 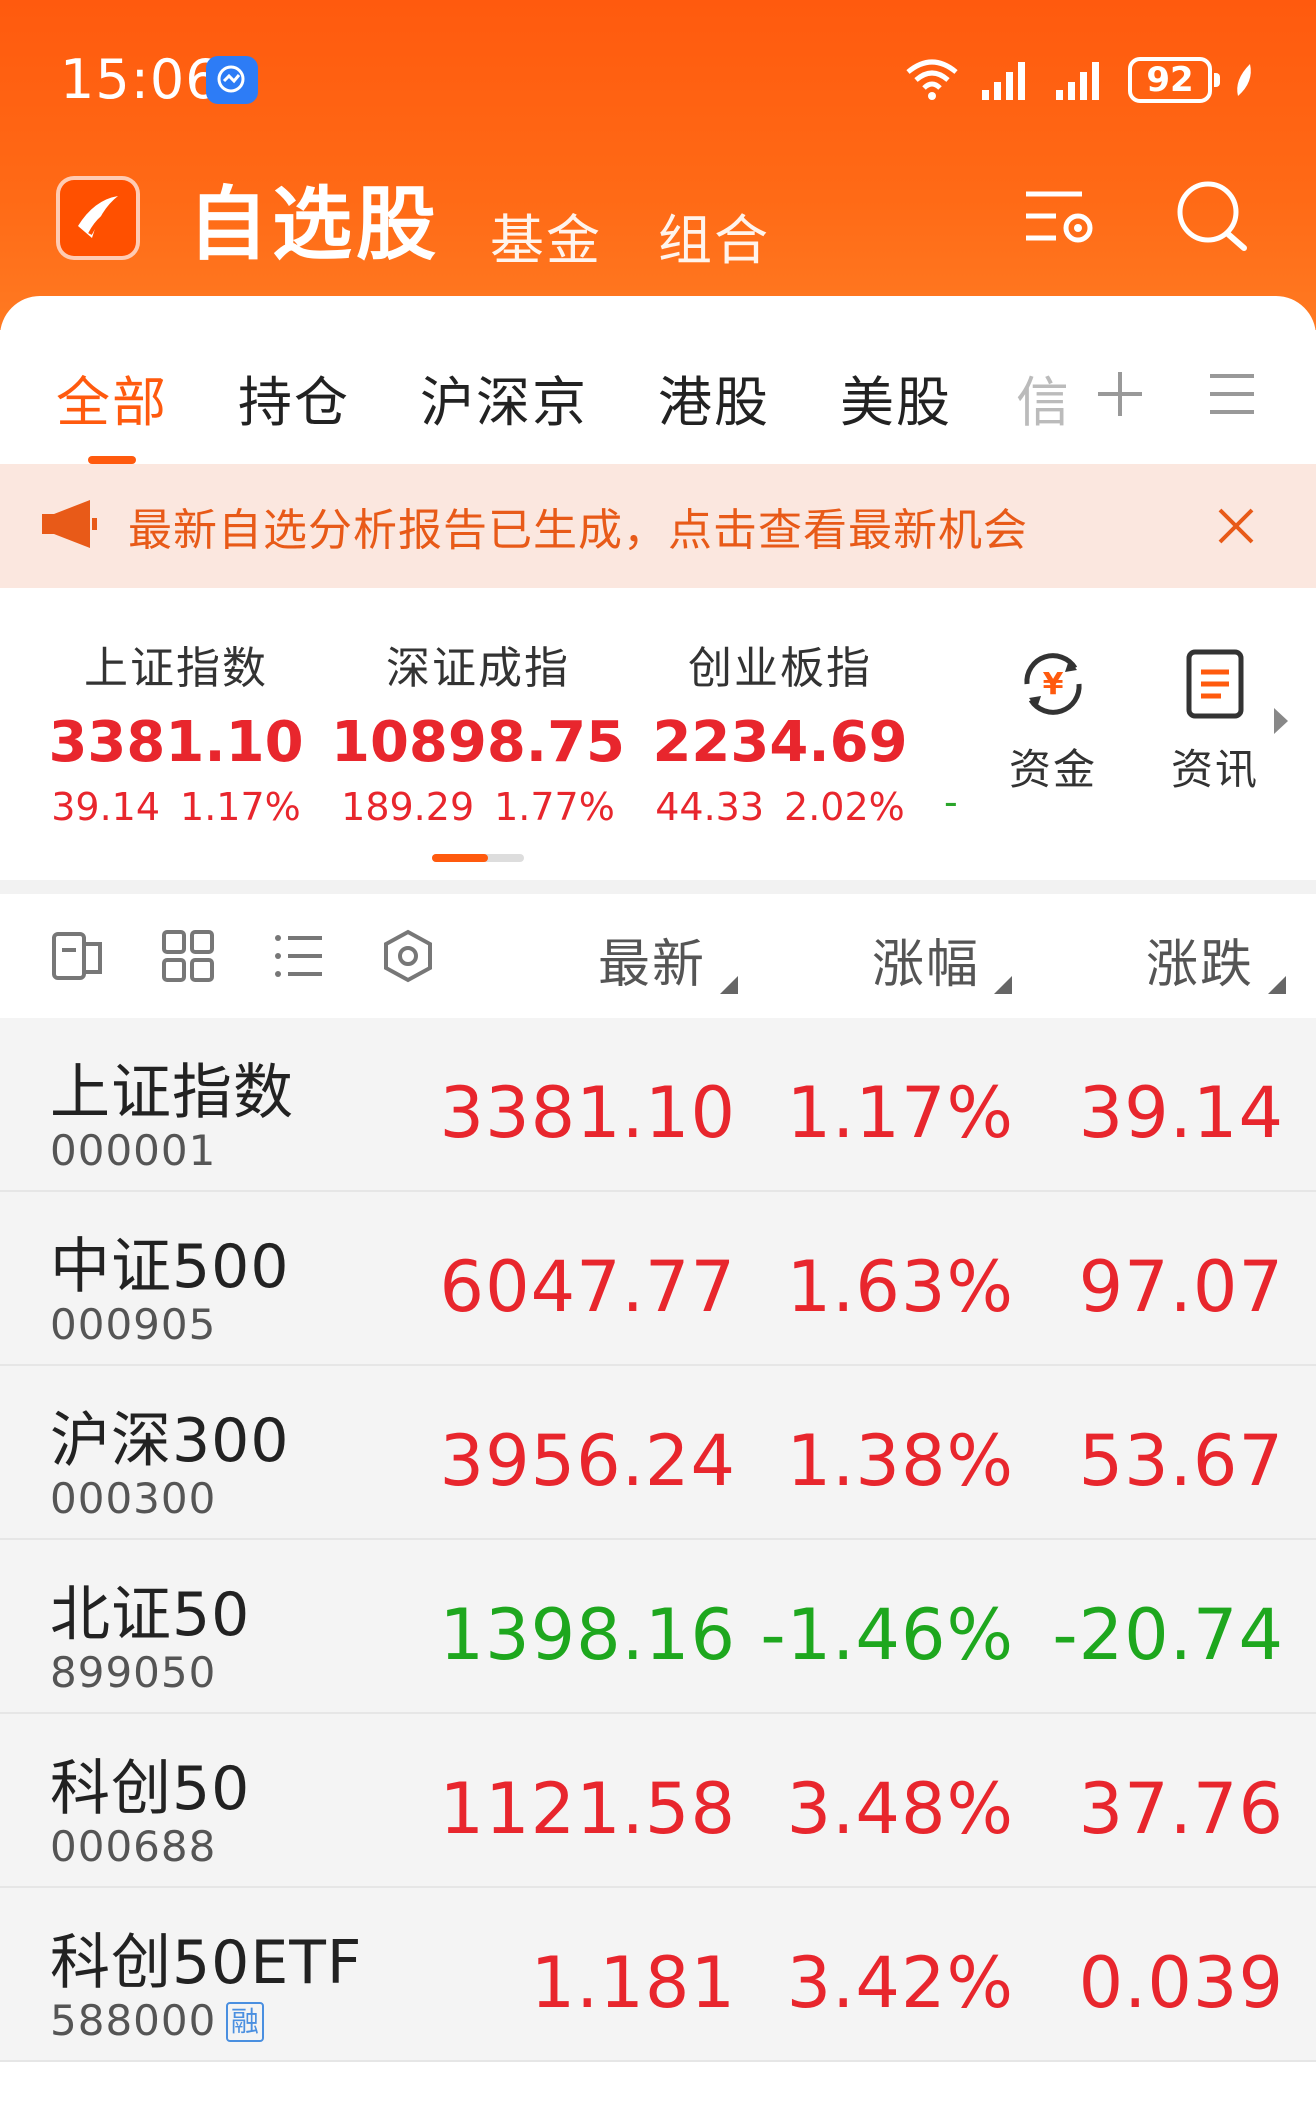 What do you see at coordinates (658, 1279) in the screenshot?
I see `table-row: 中证500 000905 6047.77 1.63% 97.07` at bounding box center [658, 1279].